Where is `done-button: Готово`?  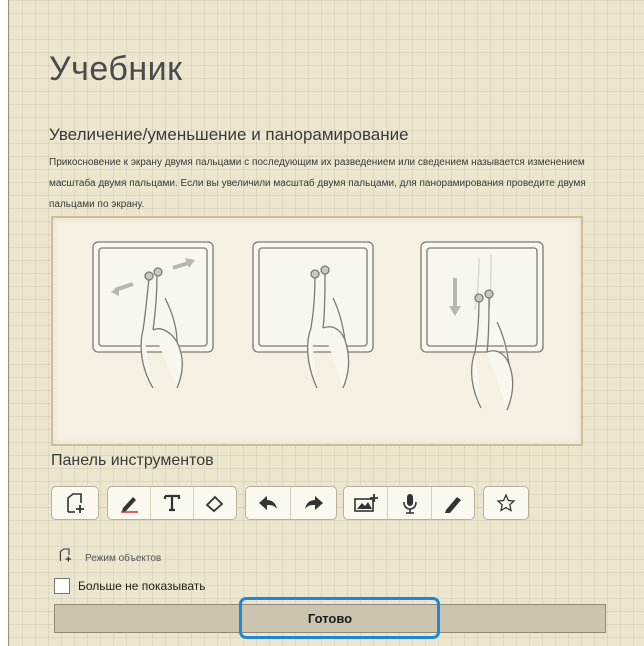 done-button: Готово is located at coordinates (330, 618).